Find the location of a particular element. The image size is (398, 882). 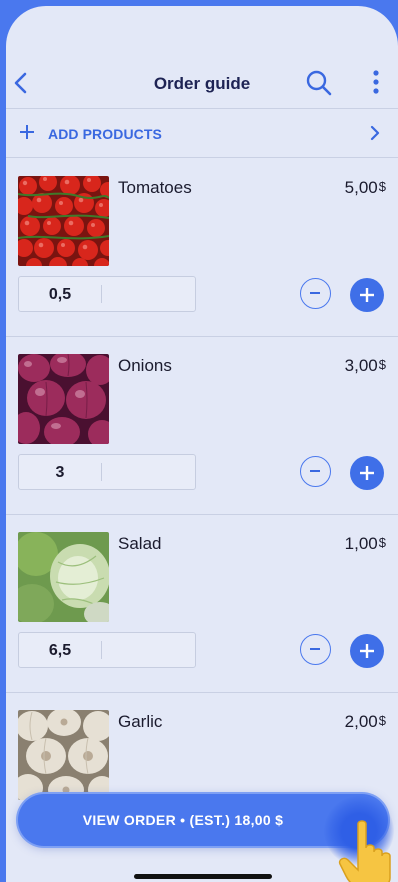

price-value: 2,00 is located at coordinates (361, 721).